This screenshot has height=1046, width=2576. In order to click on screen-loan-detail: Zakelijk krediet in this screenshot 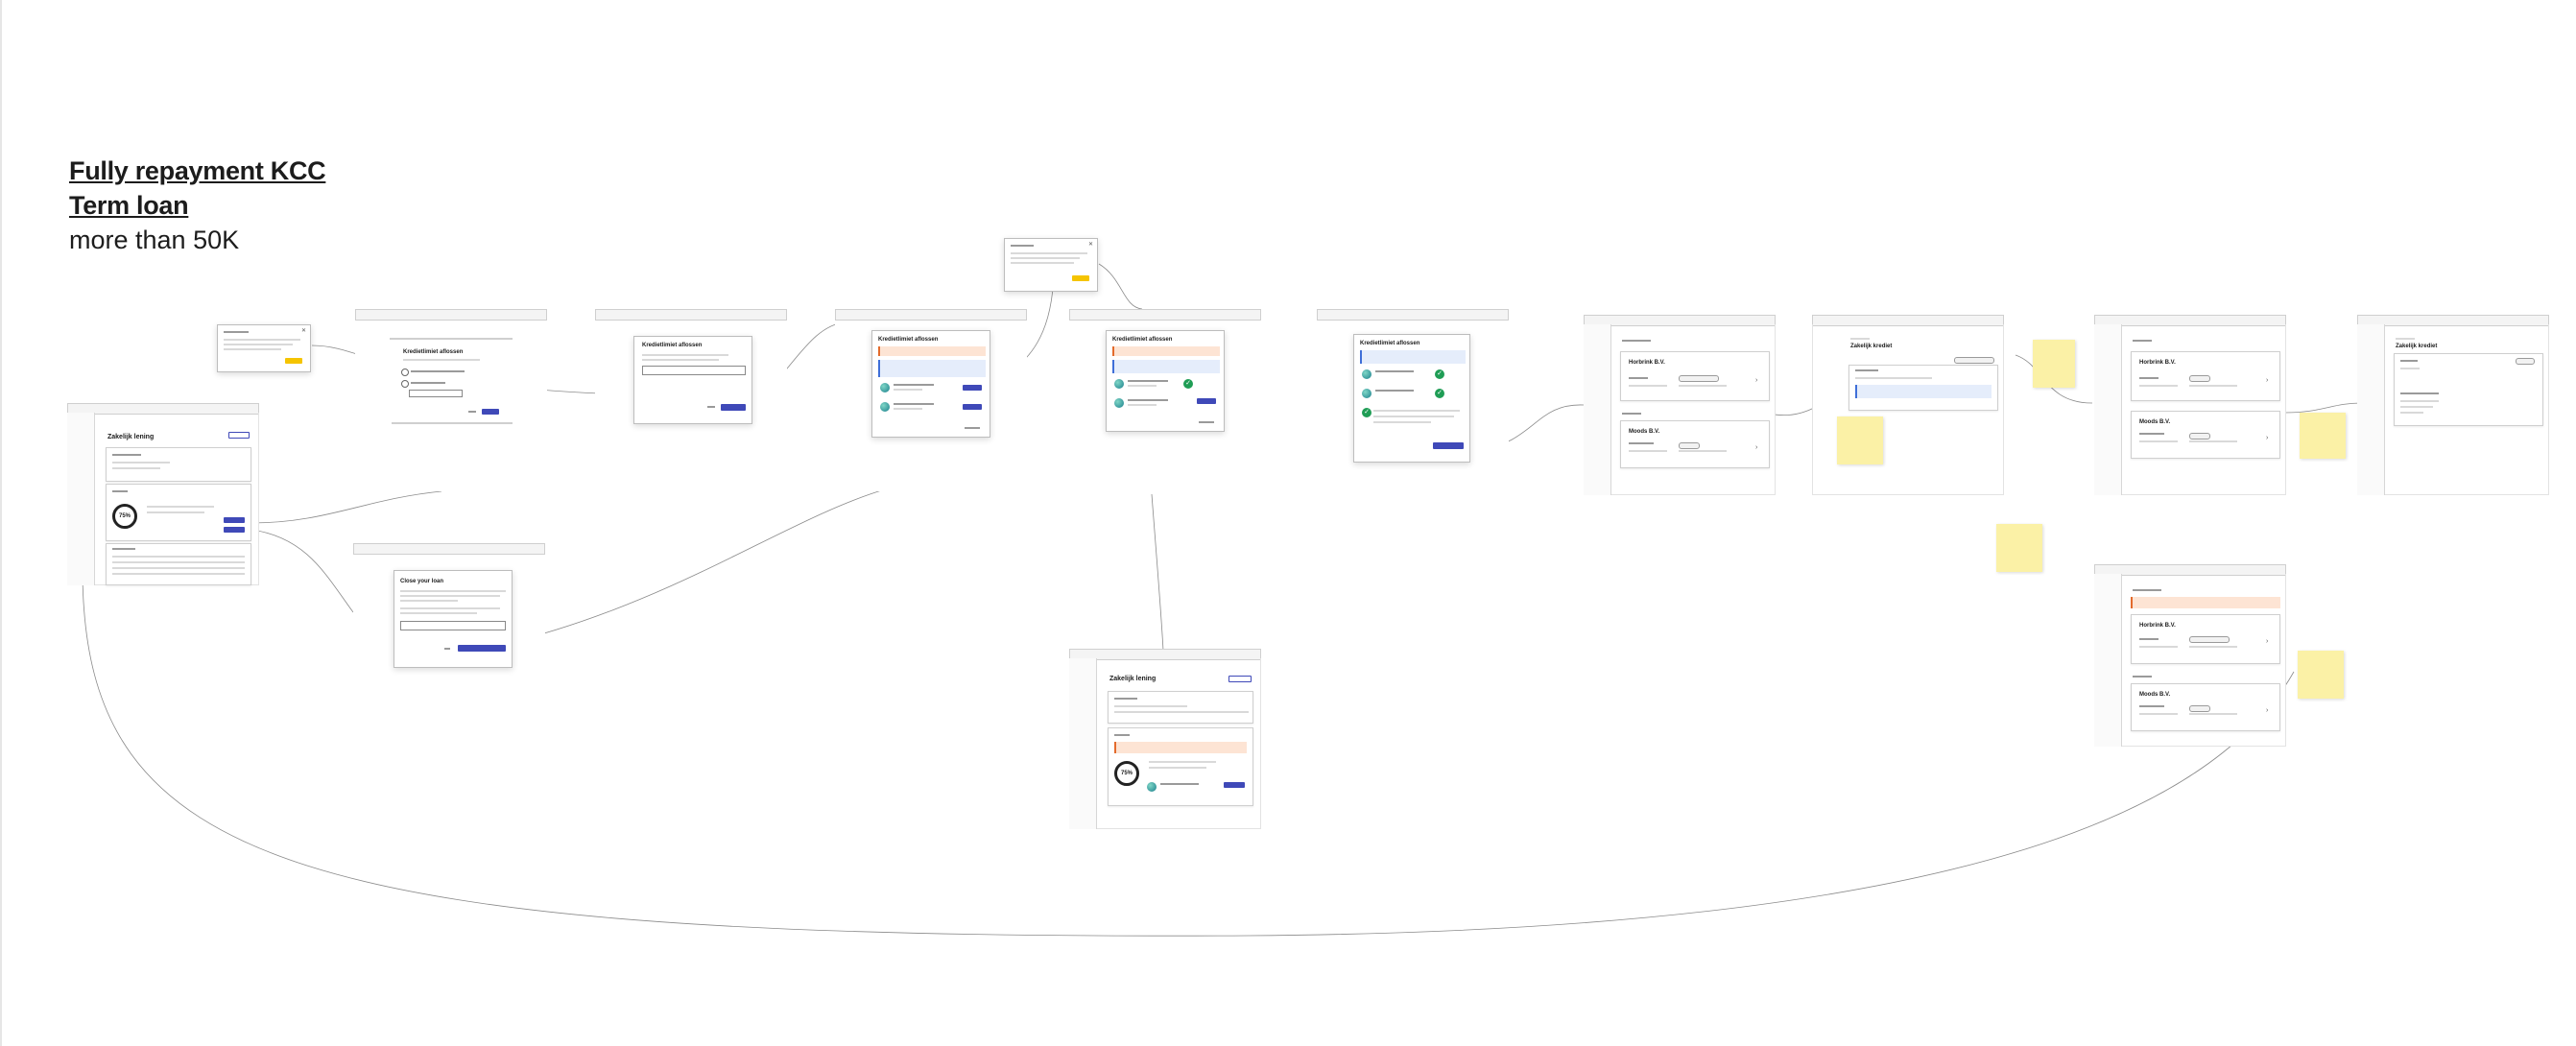, I will do `click(1908, 405)`.